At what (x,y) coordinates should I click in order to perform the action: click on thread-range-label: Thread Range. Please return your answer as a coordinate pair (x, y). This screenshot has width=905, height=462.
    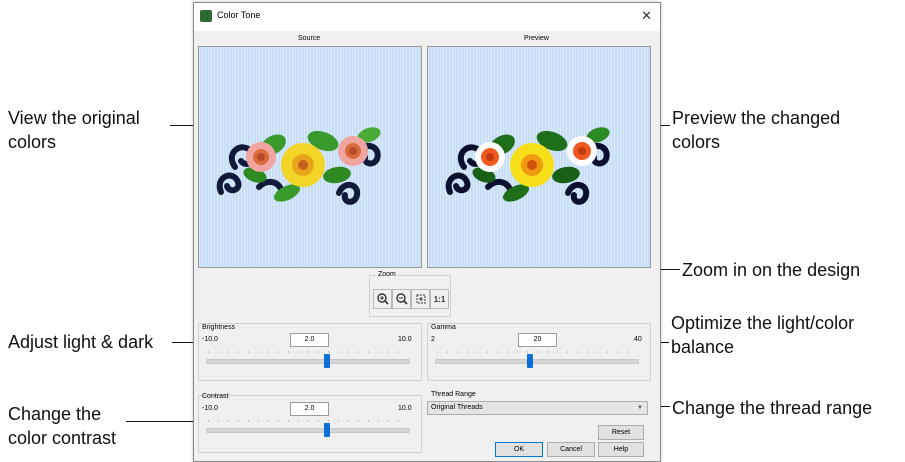
    Looking at the image, I should click on (453, 394).